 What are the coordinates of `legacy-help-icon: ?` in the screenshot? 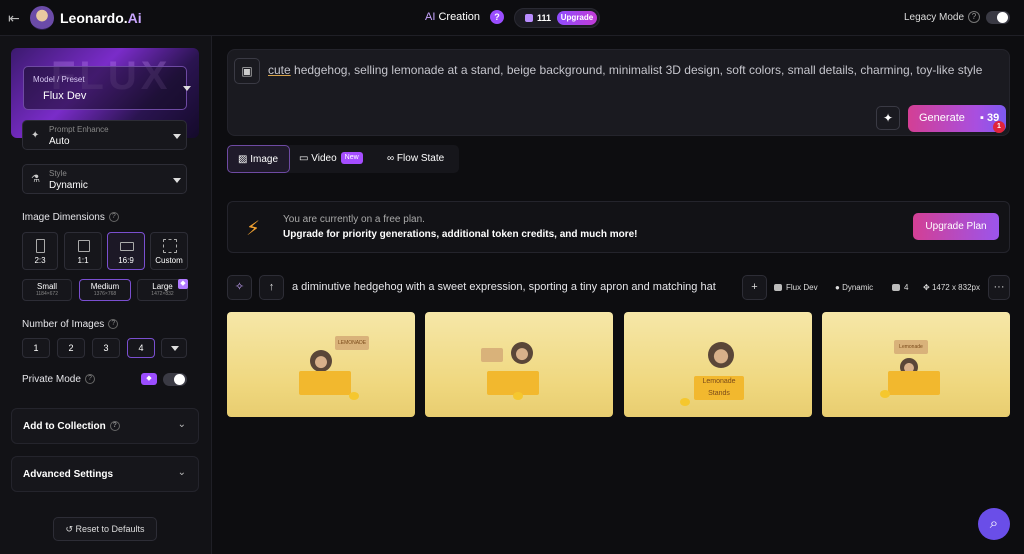 It's located at (974, 17).